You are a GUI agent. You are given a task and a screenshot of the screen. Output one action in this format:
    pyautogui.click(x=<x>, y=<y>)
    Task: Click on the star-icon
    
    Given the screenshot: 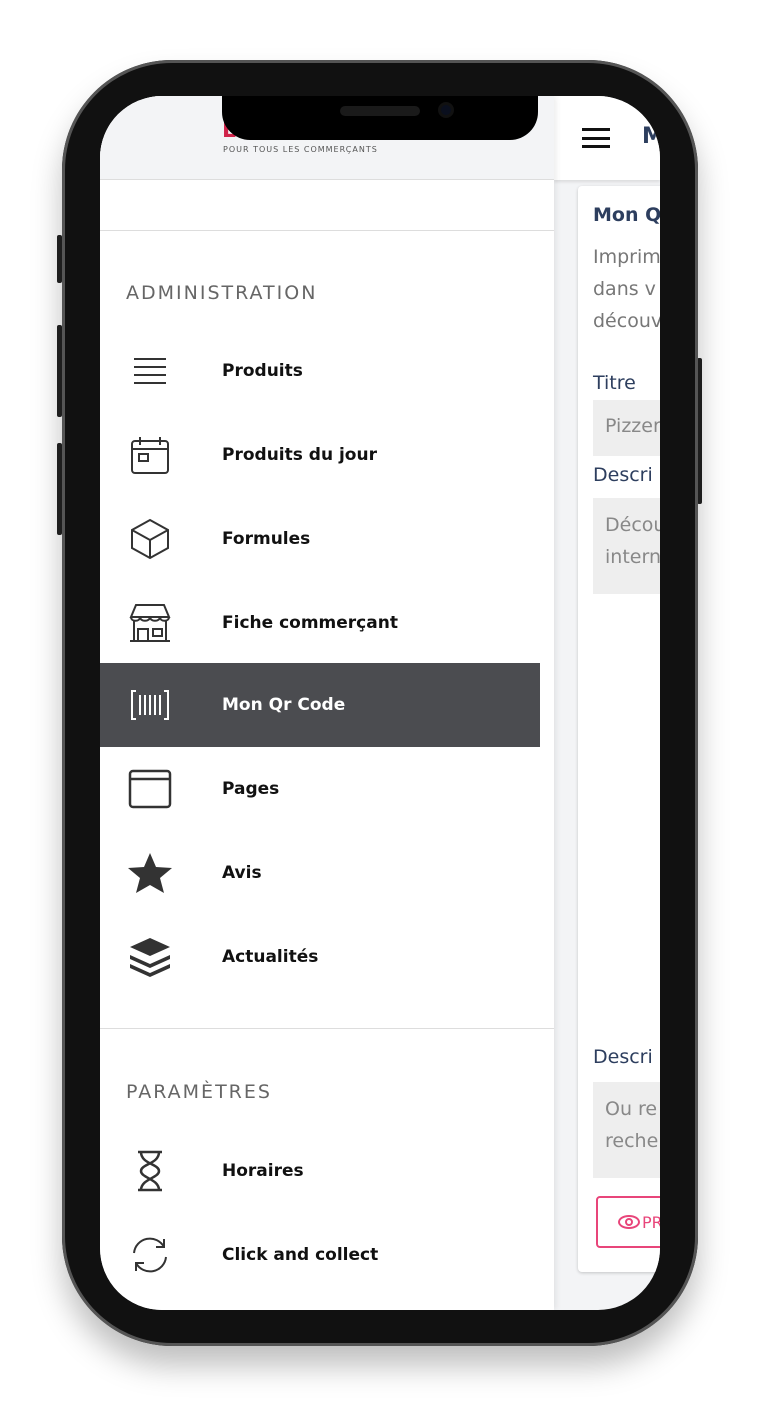 What is the action you would take?
    pyautogui.click(x=161, y=873)
    